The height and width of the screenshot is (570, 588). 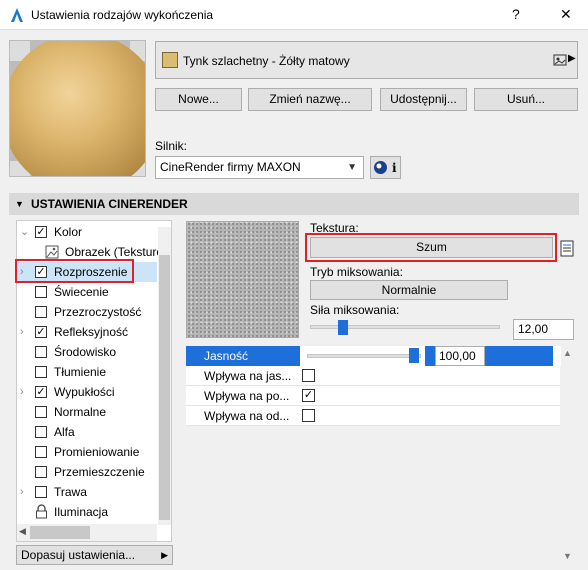 What do you see at coordinates (294, 204) in the screenshot?
I see `cinerender-section-header: ▼ USTAWIENIA CINERENDER` at bounding box center [294, 204].